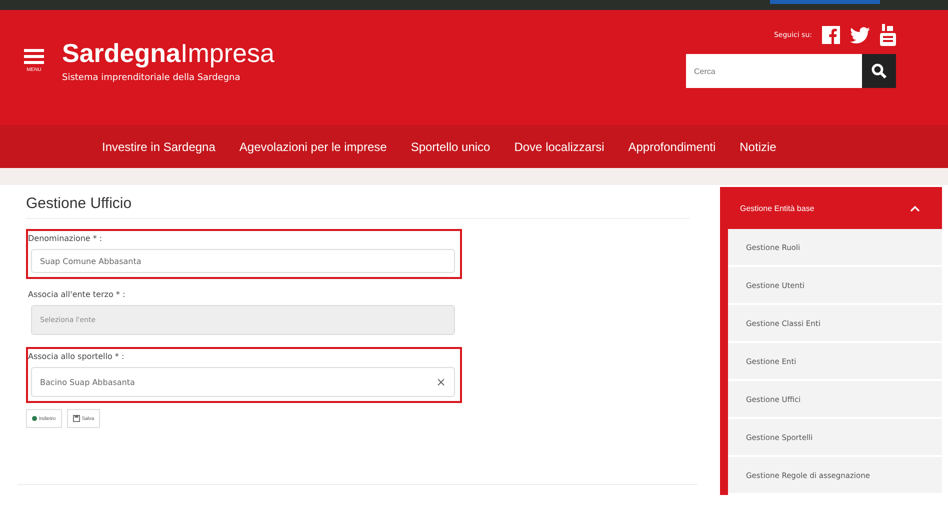 The image size is (948, 521). Describe the element at coordinates (831, 35) in the screenshot. I see `facebook-icon` at that location.